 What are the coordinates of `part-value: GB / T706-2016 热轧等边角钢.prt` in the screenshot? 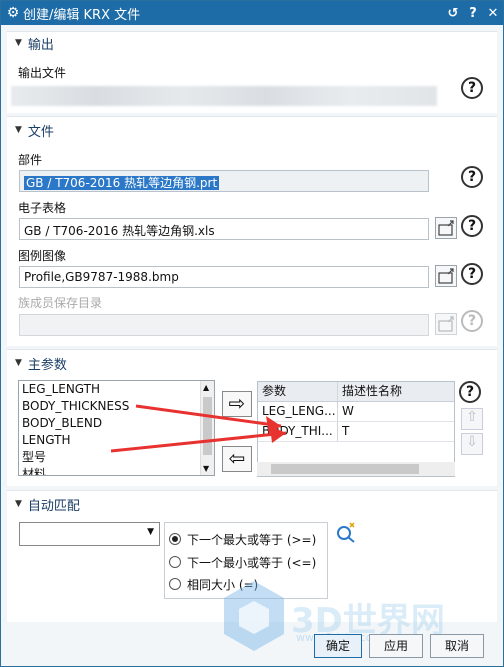 It's located at (122, 183).